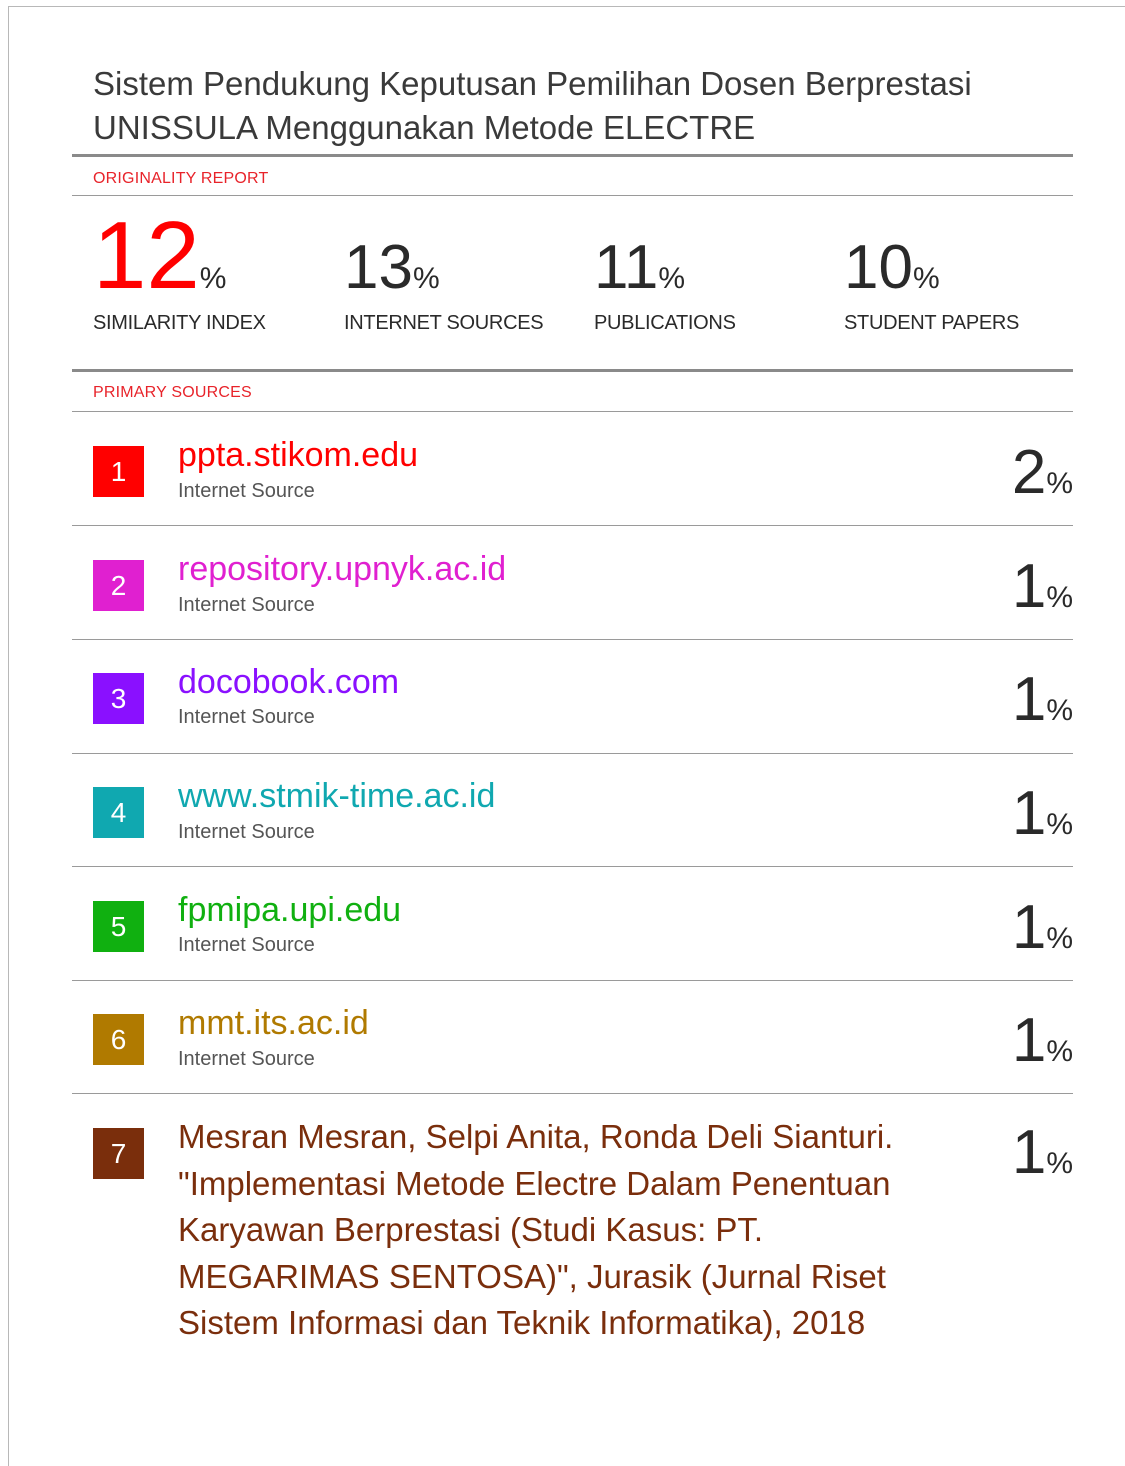 This screenshot has height=1466, width=1125. What do you see at coordinates (572, 923) in the screenshot?
I see `source-row: 5 fpmipa.upi.edu Internet Source 1%` at bounding box center [572, 923].